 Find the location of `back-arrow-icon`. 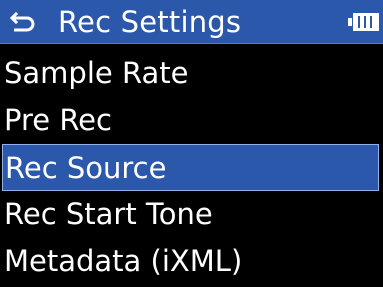

back-arrow-icon is located at coordinates (23, 23).